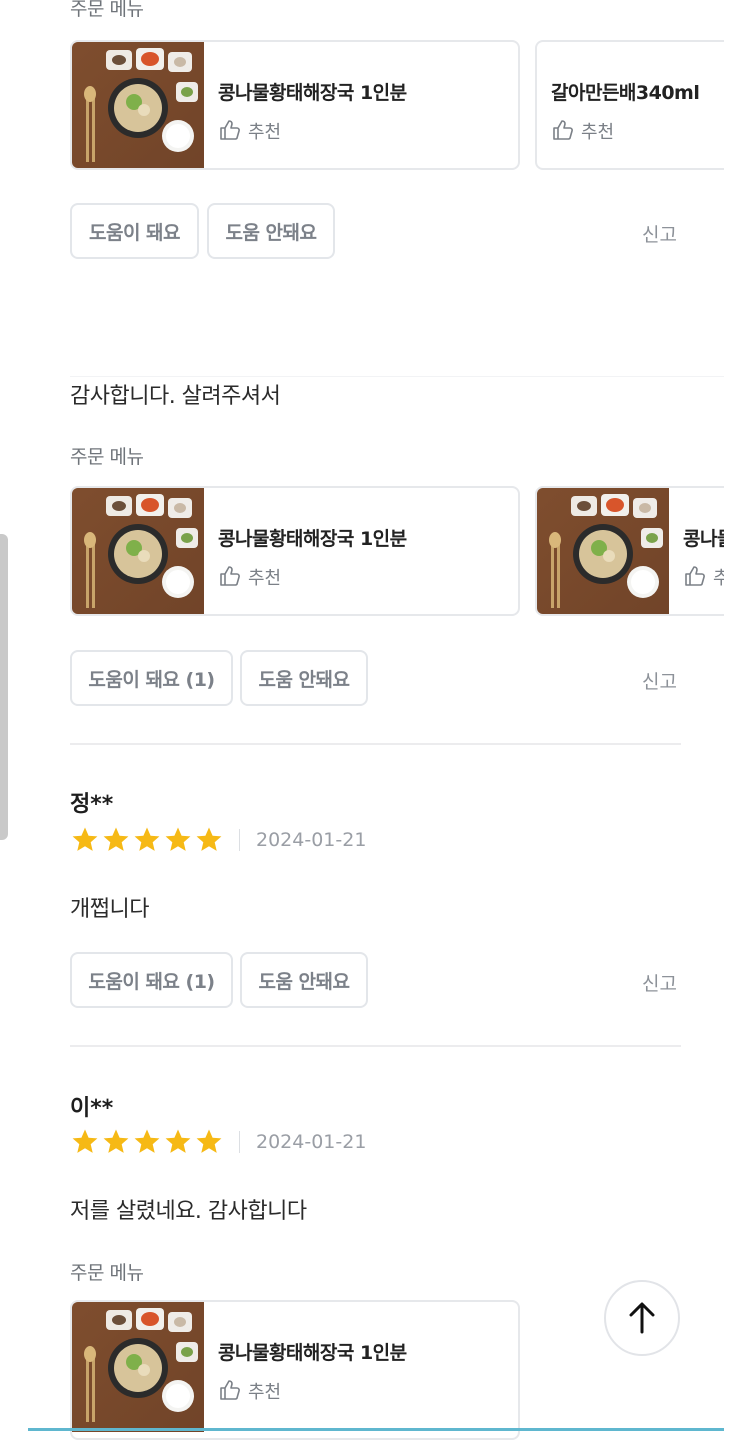 The width and height of the screenshot is (750, 1440). I want to click on review-author: 정**, so click(92, 804).